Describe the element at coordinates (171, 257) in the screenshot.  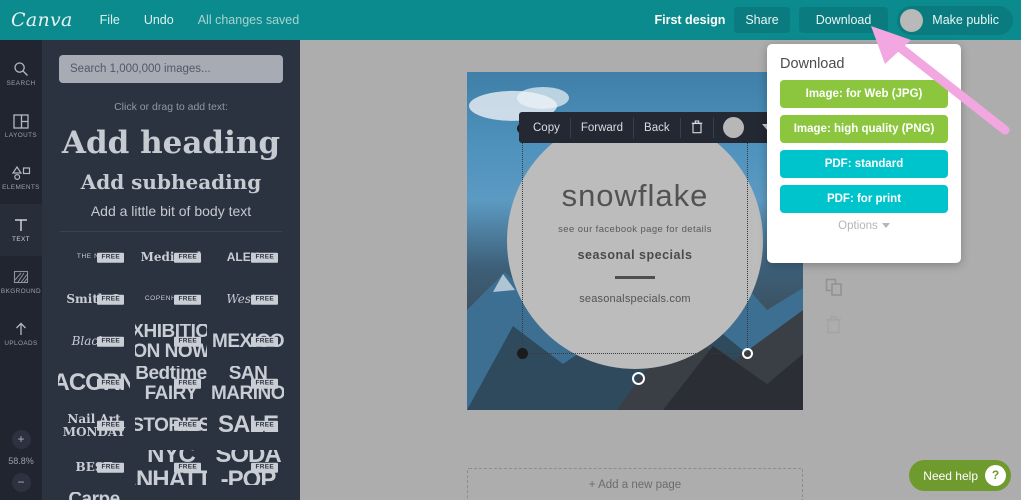
I see `font-template-card: Medieval FREE` at that location.